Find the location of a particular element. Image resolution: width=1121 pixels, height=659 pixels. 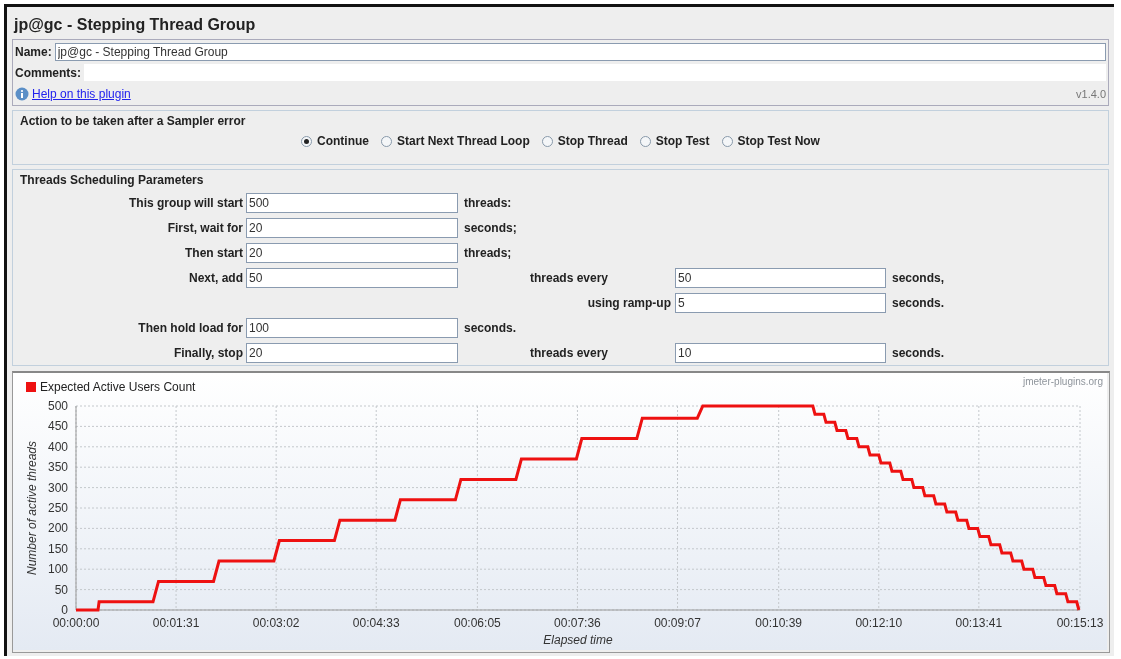

unit-label: seconds; is located at coordinates (490, 228).